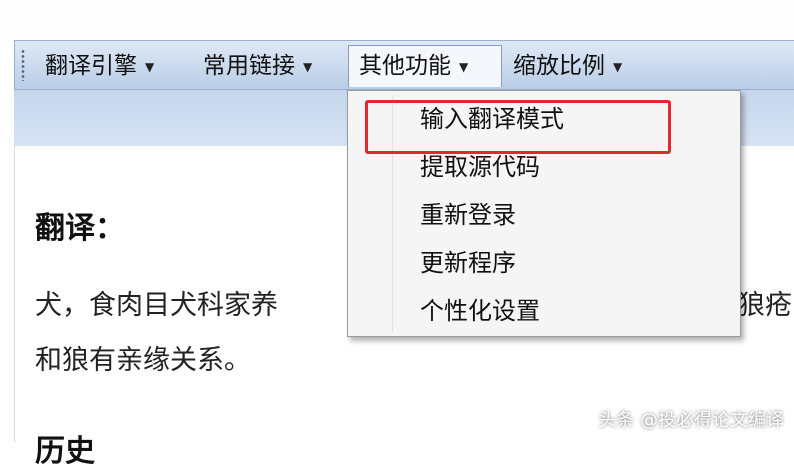 This screenshot has height=470, width=794. What do you see at coordinates (65, 451) in the screenshot?
I see `section-heading-2: 历史` at bounding box center [65, 451].